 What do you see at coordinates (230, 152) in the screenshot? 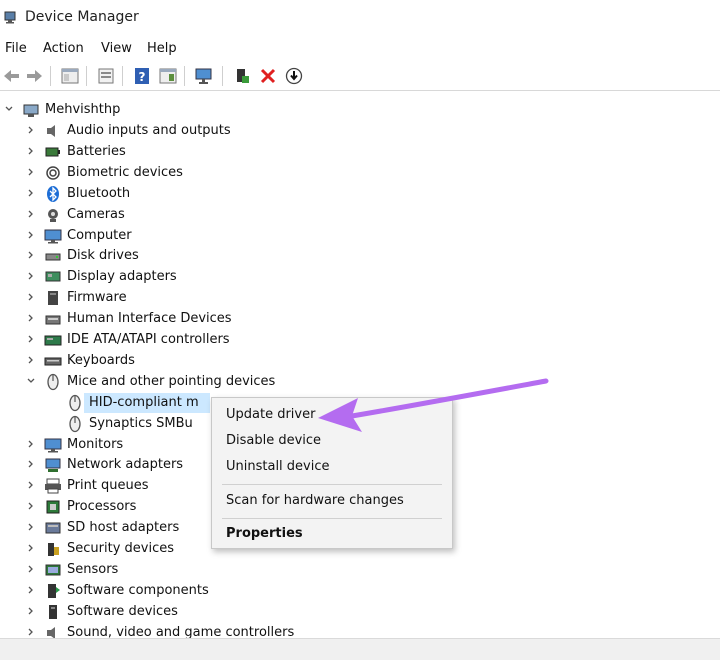
I see `tree-category-item: Batteries` at bounding box center [230, 152].